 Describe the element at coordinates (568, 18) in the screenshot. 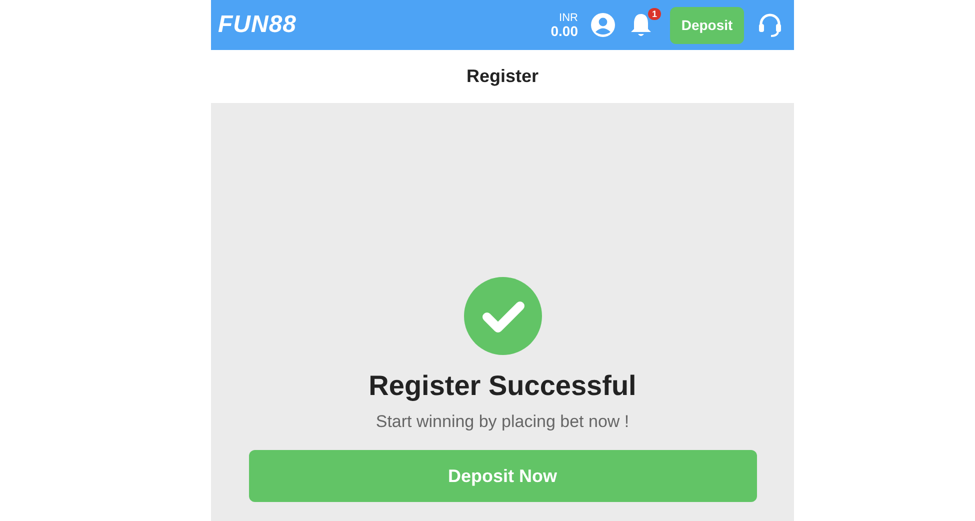

I see `currency-label: INR` at that location.